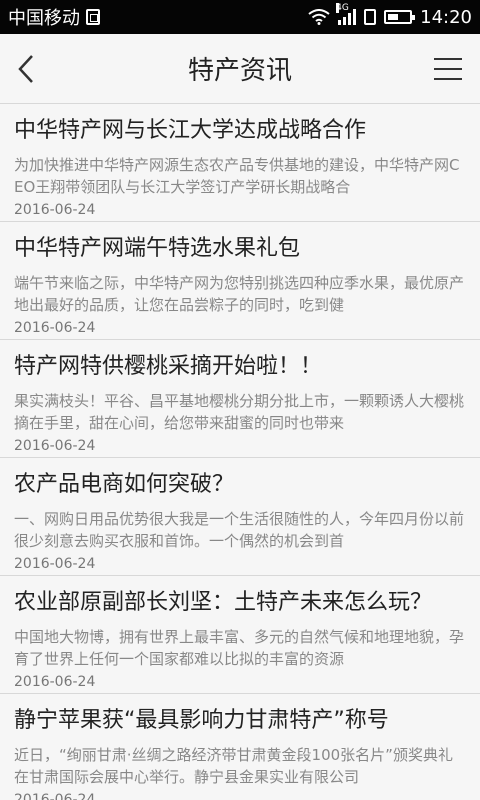  What do you see at coordinates (346, 14) in the screenshot?
I see `signal-icon: 4G` at bounding box center [346, 14].